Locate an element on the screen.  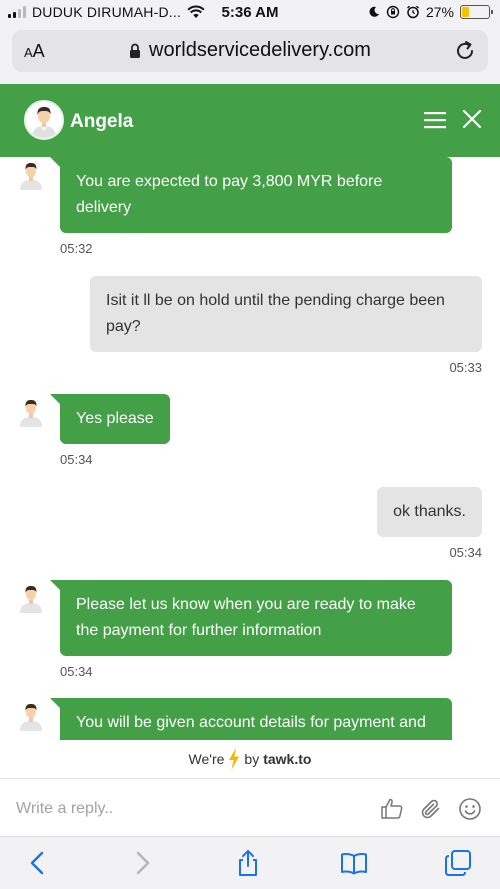
share-icon is located at coordinates (248, 863).